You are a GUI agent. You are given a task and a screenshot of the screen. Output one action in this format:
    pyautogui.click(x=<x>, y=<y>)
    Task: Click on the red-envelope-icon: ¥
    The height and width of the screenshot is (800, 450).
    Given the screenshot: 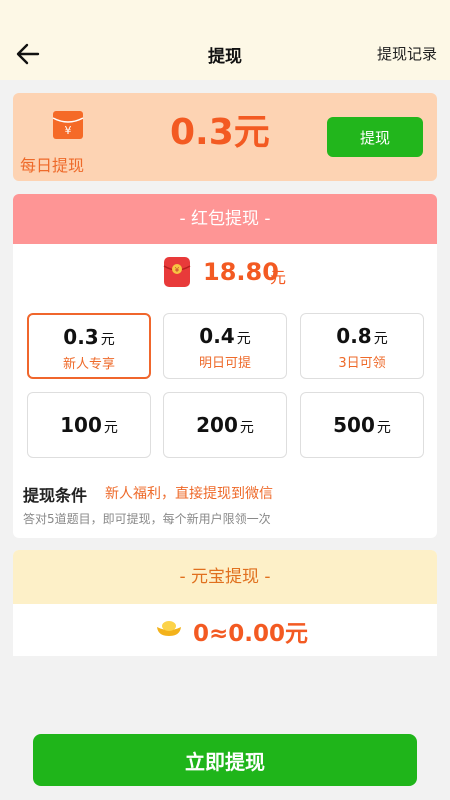 What is the action you would take?
    pyautogui.click(x=68, y=125)
    